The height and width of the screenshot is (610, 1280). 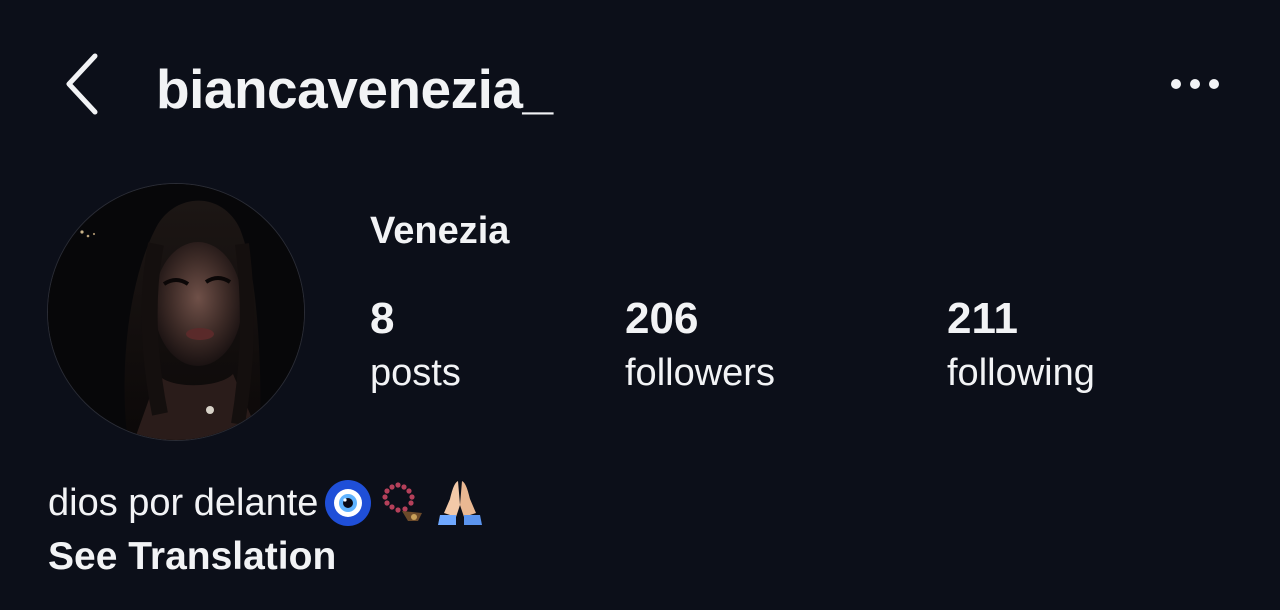 I want to click on bio-text: dios por delante, so click(x=183, y=503).